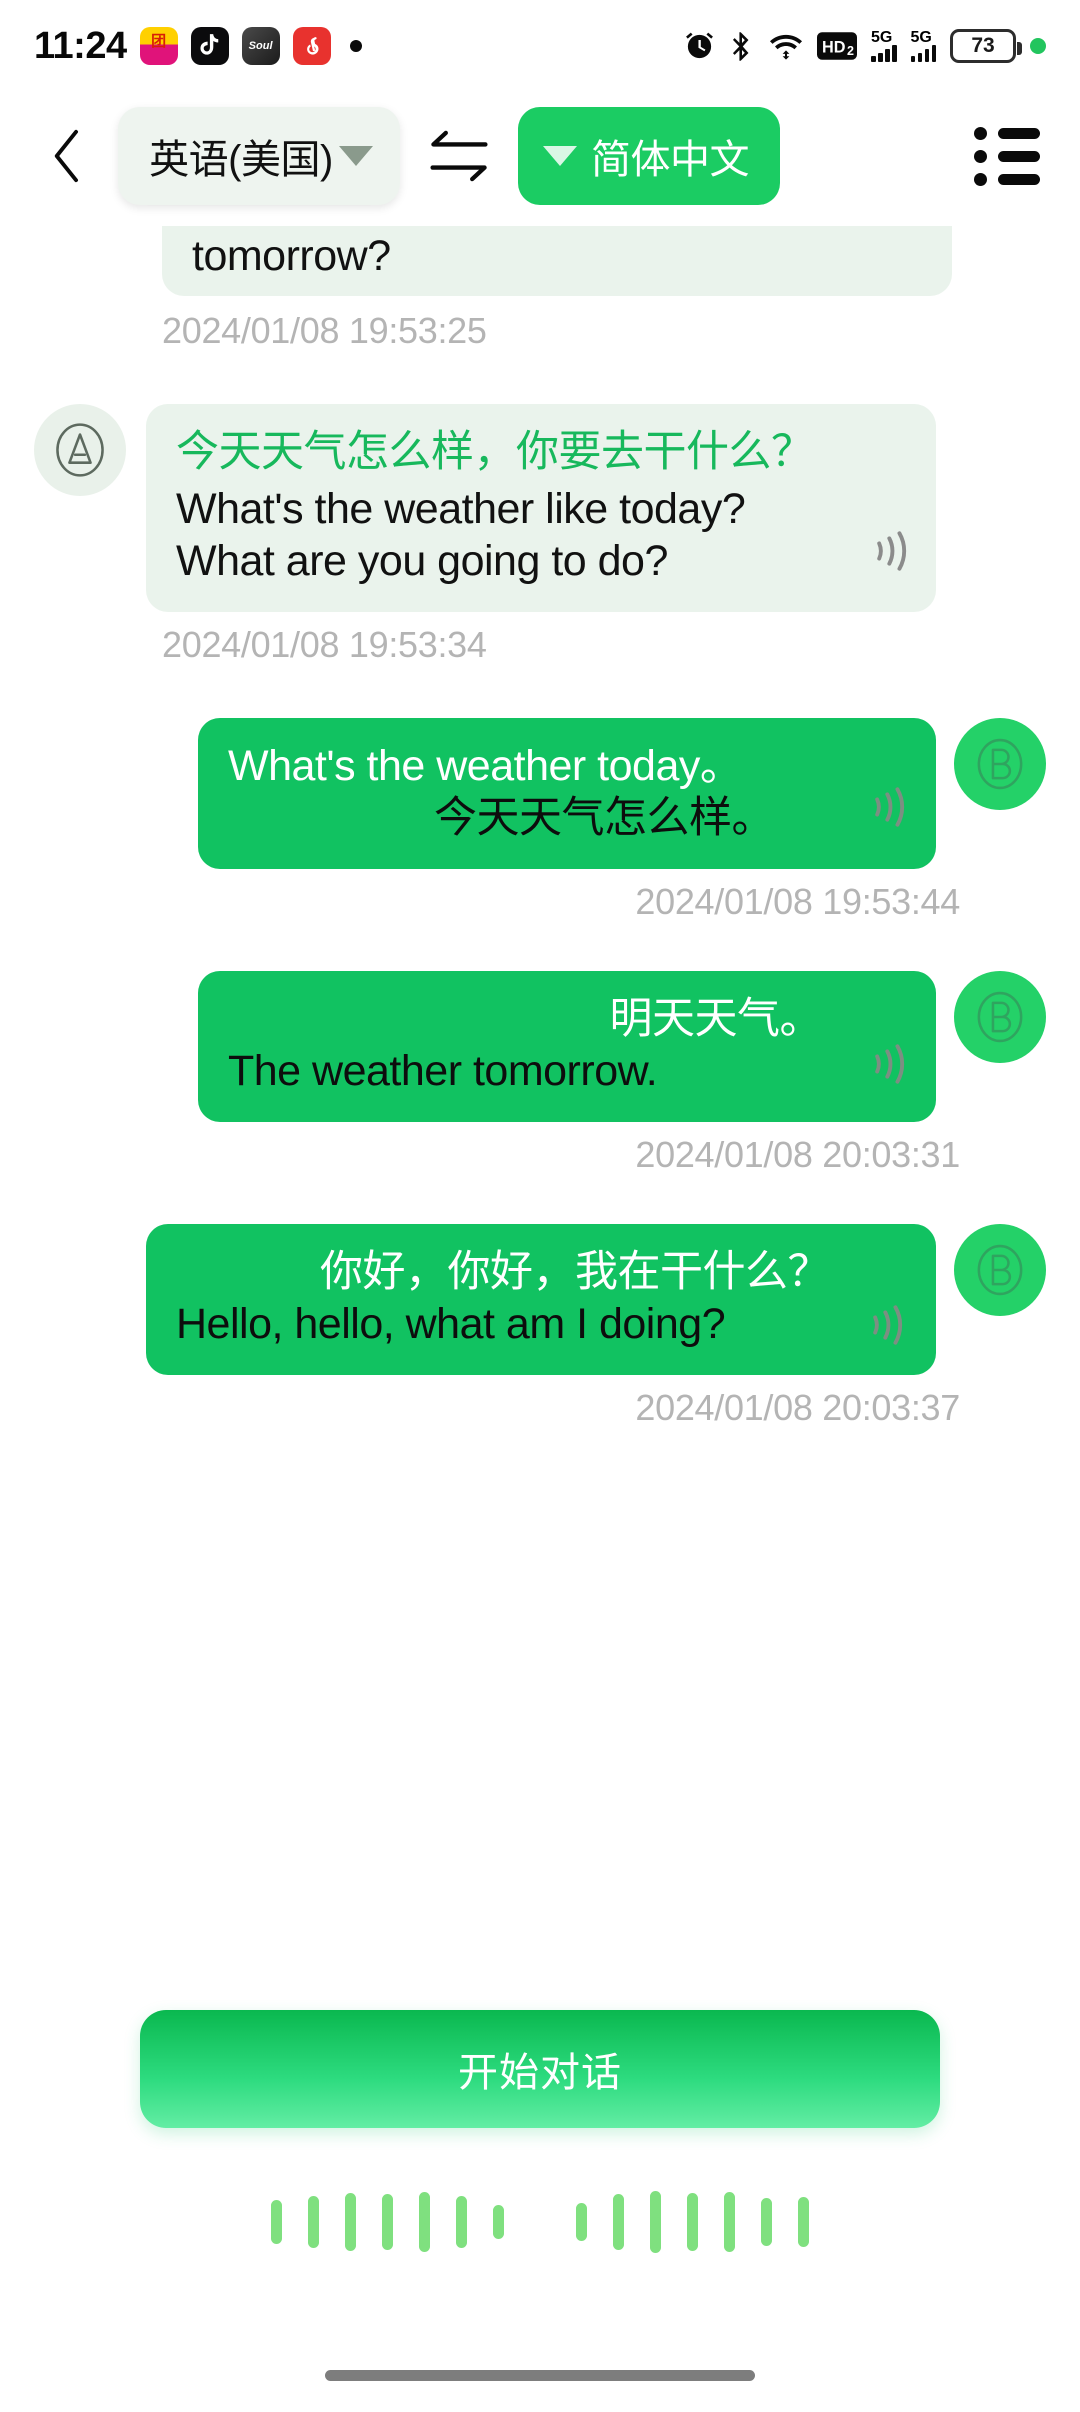 The height and width of the screenshot is (2412, 1080). What do you see at coordinates (495, 452) in the screenshot?
I see `message-text-zh: 今天天气怎么样，你要去干什么？` at bounding box center [495, 452].